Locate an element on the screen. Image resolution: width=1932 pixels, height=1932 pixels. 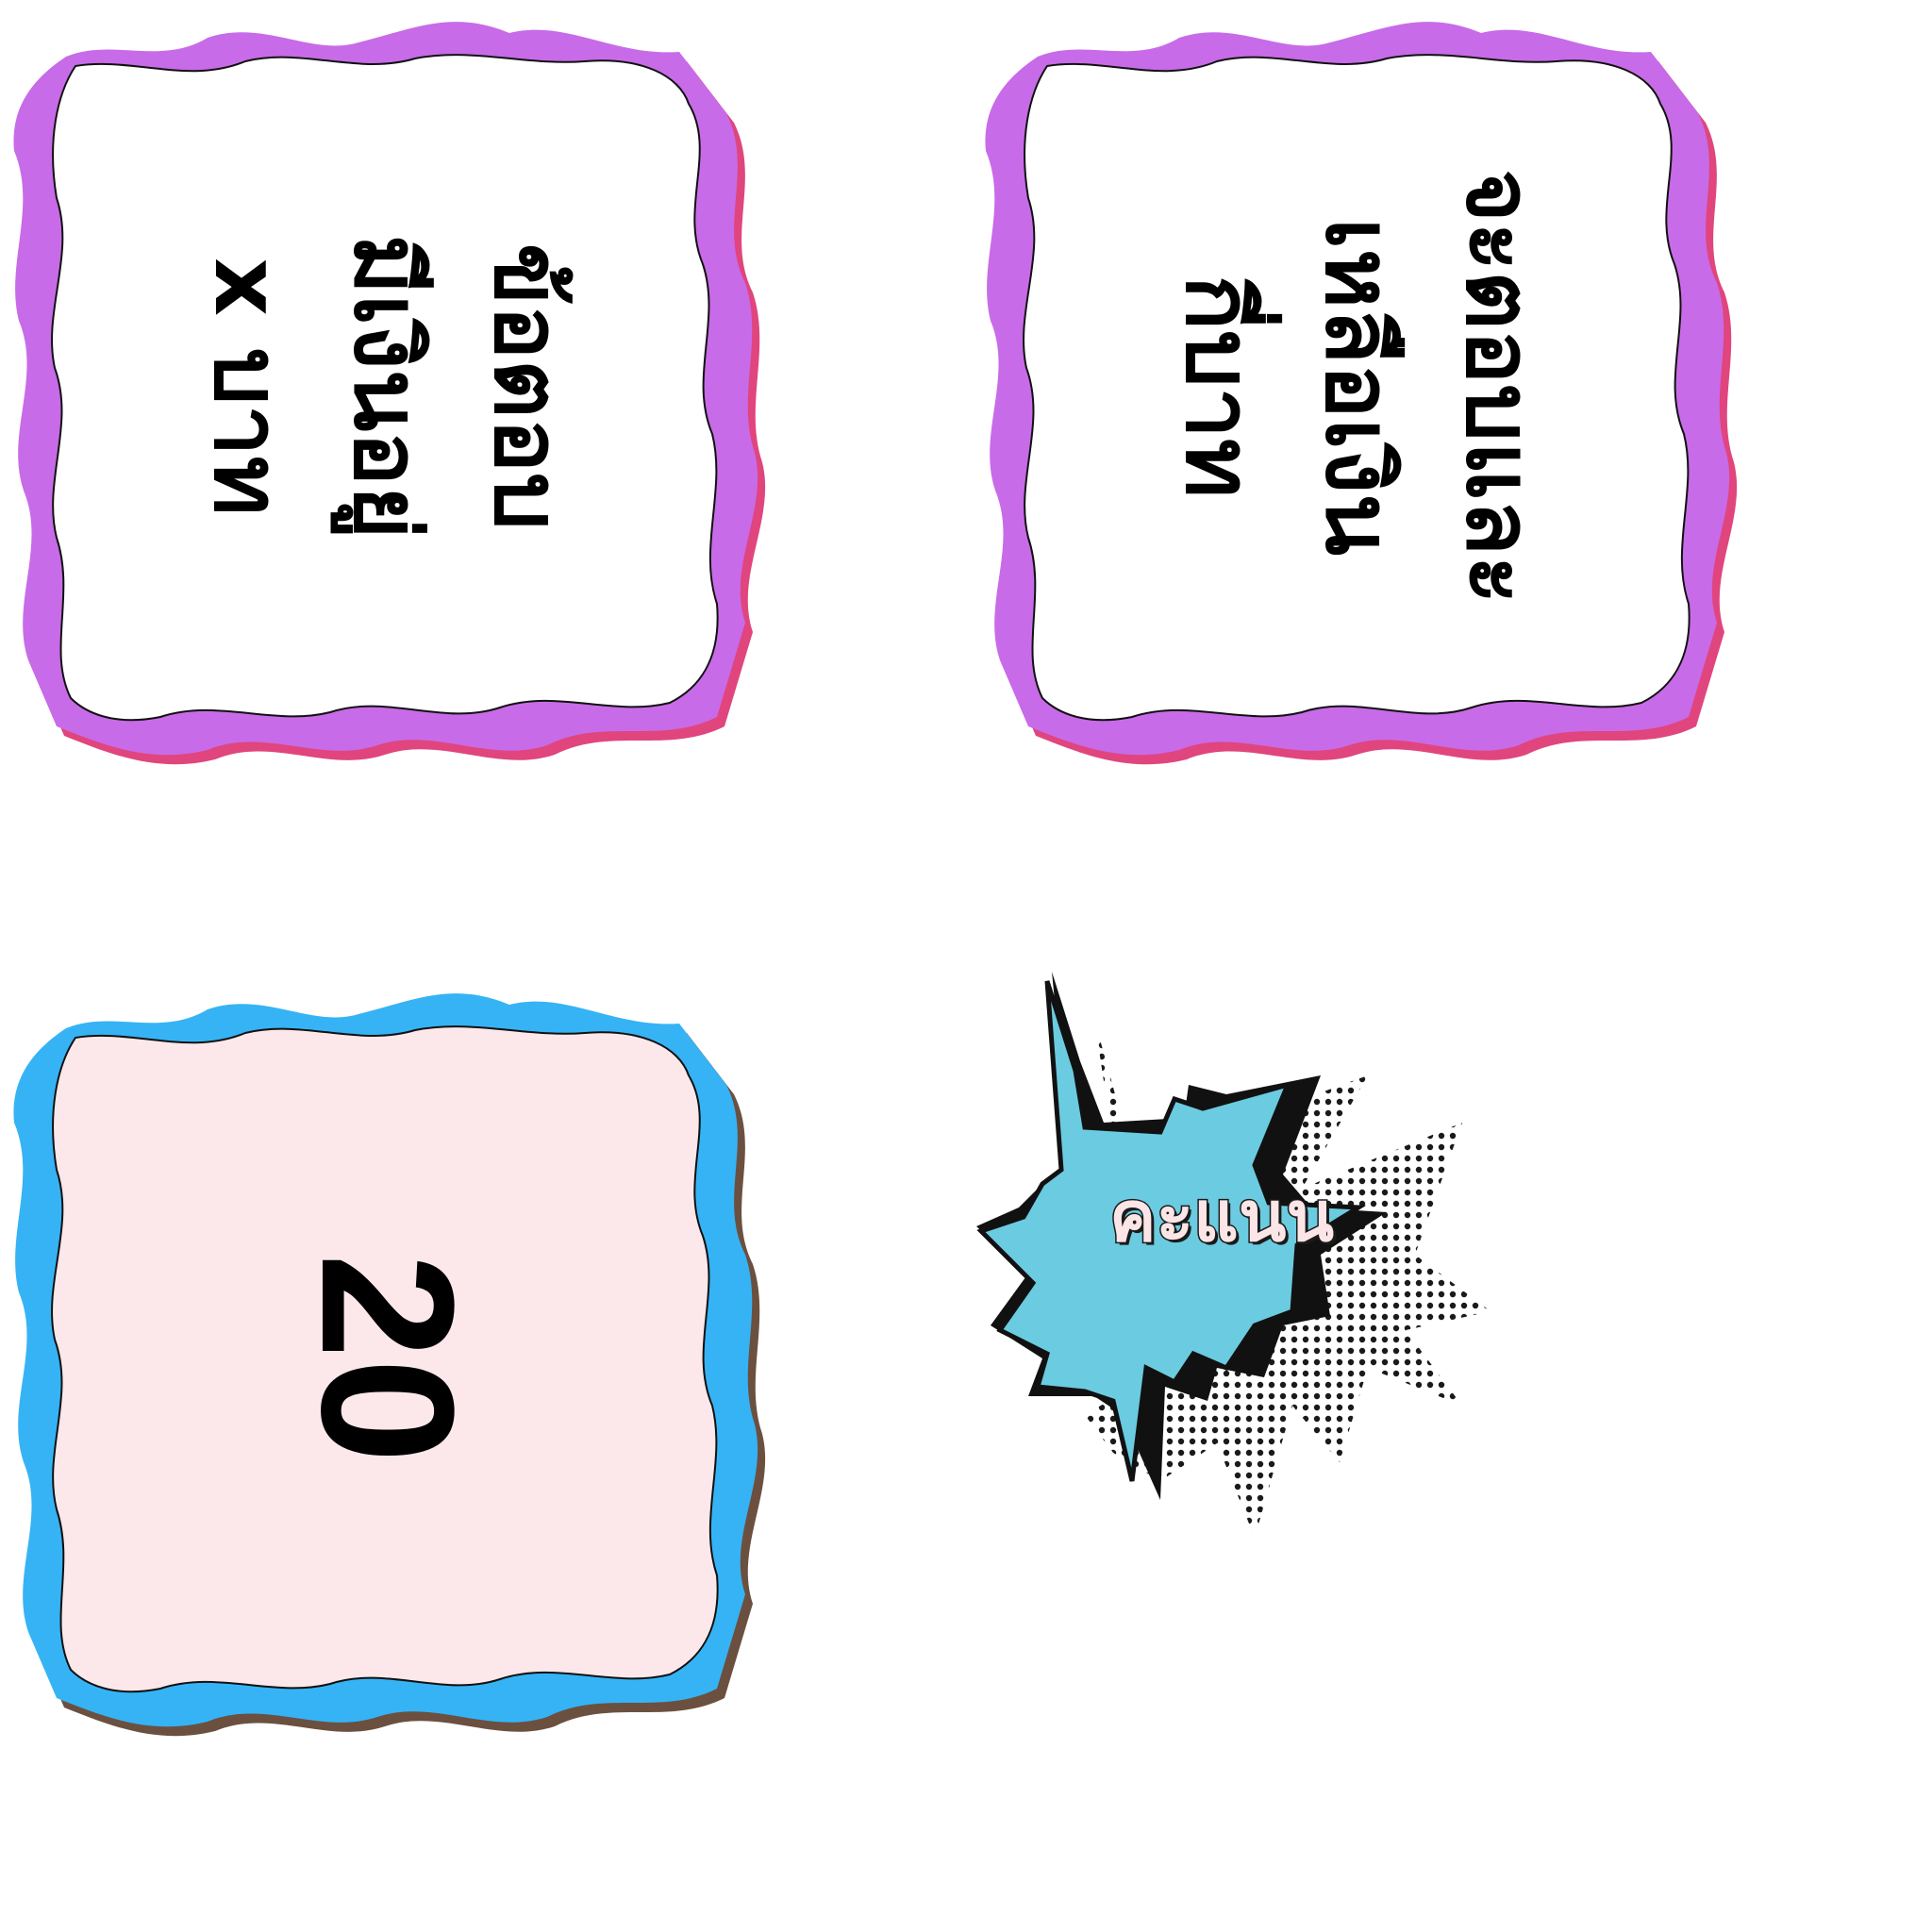
card-number-value: 20 is located at coordinates (387, 1358).